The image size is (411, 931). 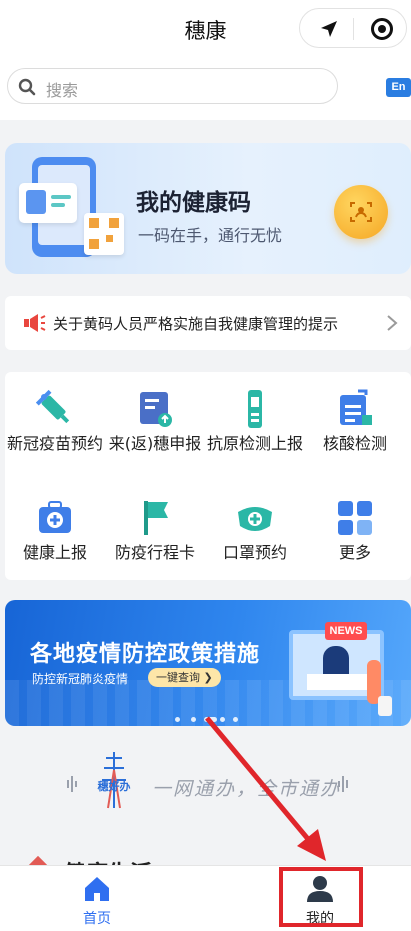 I want to click on antigen-test-icon, so click(x=255, y=409).